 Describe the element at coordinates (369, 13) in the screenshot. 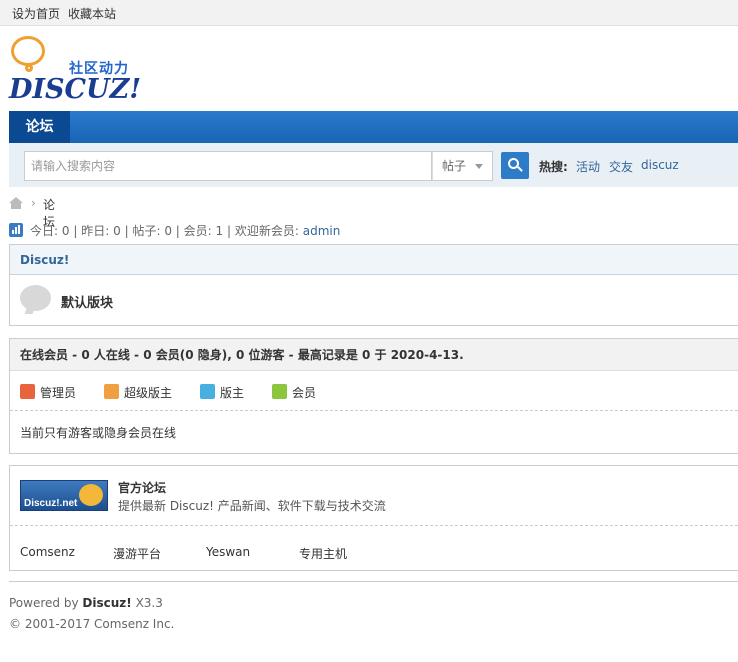

I see `top-toolbar: 设为首页 收藏本站` at that location.